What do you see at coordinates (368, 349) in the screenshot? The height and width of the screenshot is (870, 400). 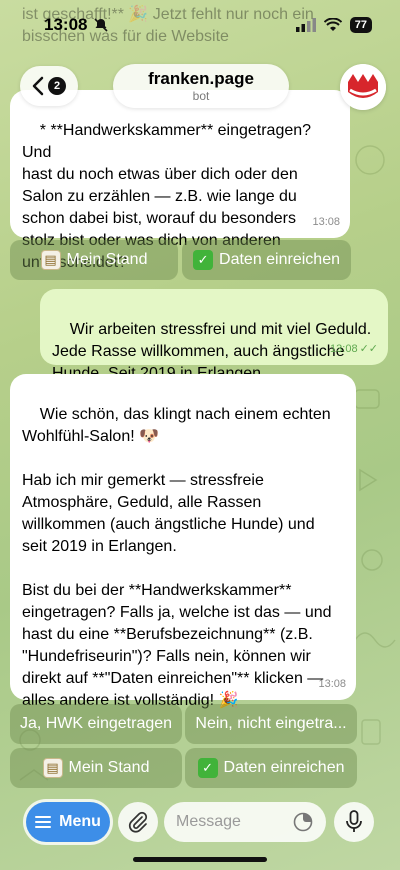 I see `double-check-icon: ✓✓` at bounding box center [368, 349].